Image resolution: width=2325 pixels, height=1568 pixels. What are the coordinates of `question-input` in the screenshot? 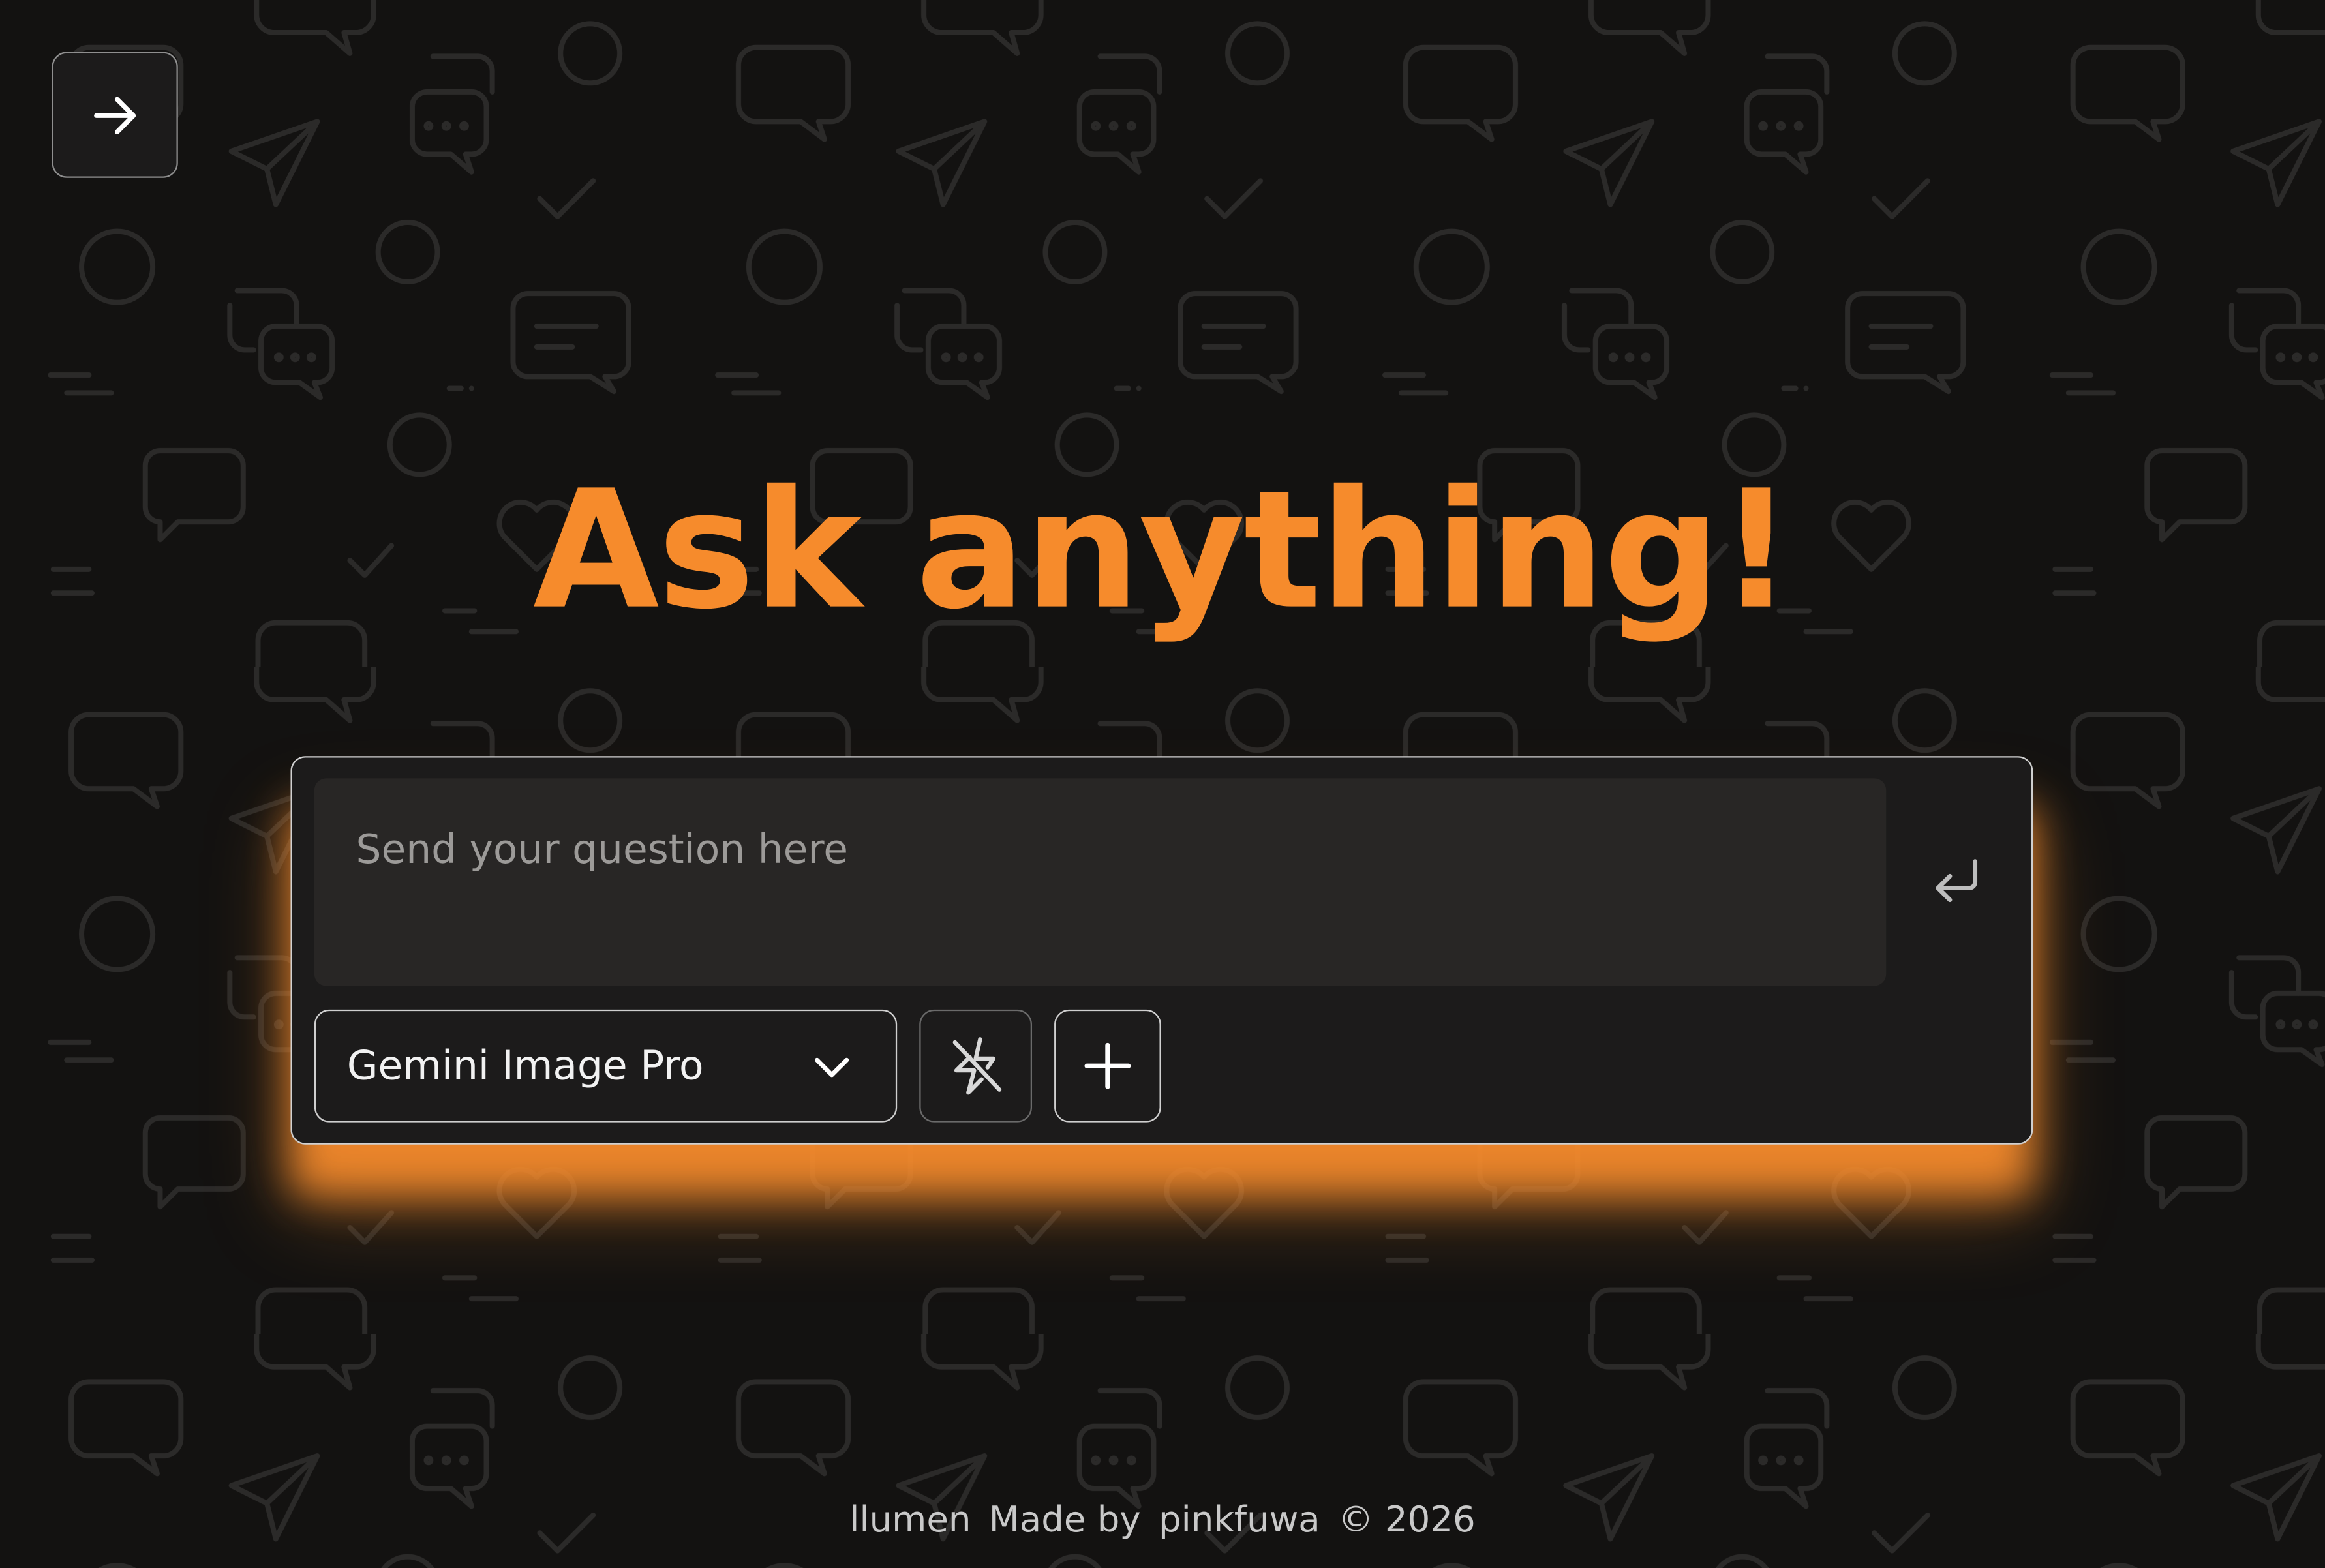 It's located at (1100, 882).